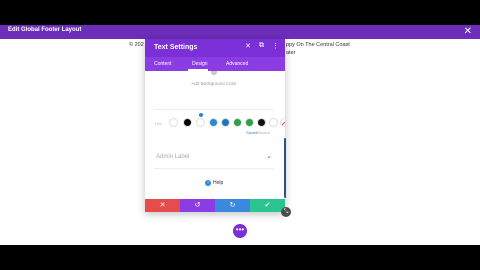 The width and height of the screenshot is (480, 270). What do you see at coordinates (237, 122) in the screenshot?
I see `swatch-green` at bounding box center [237, 122].